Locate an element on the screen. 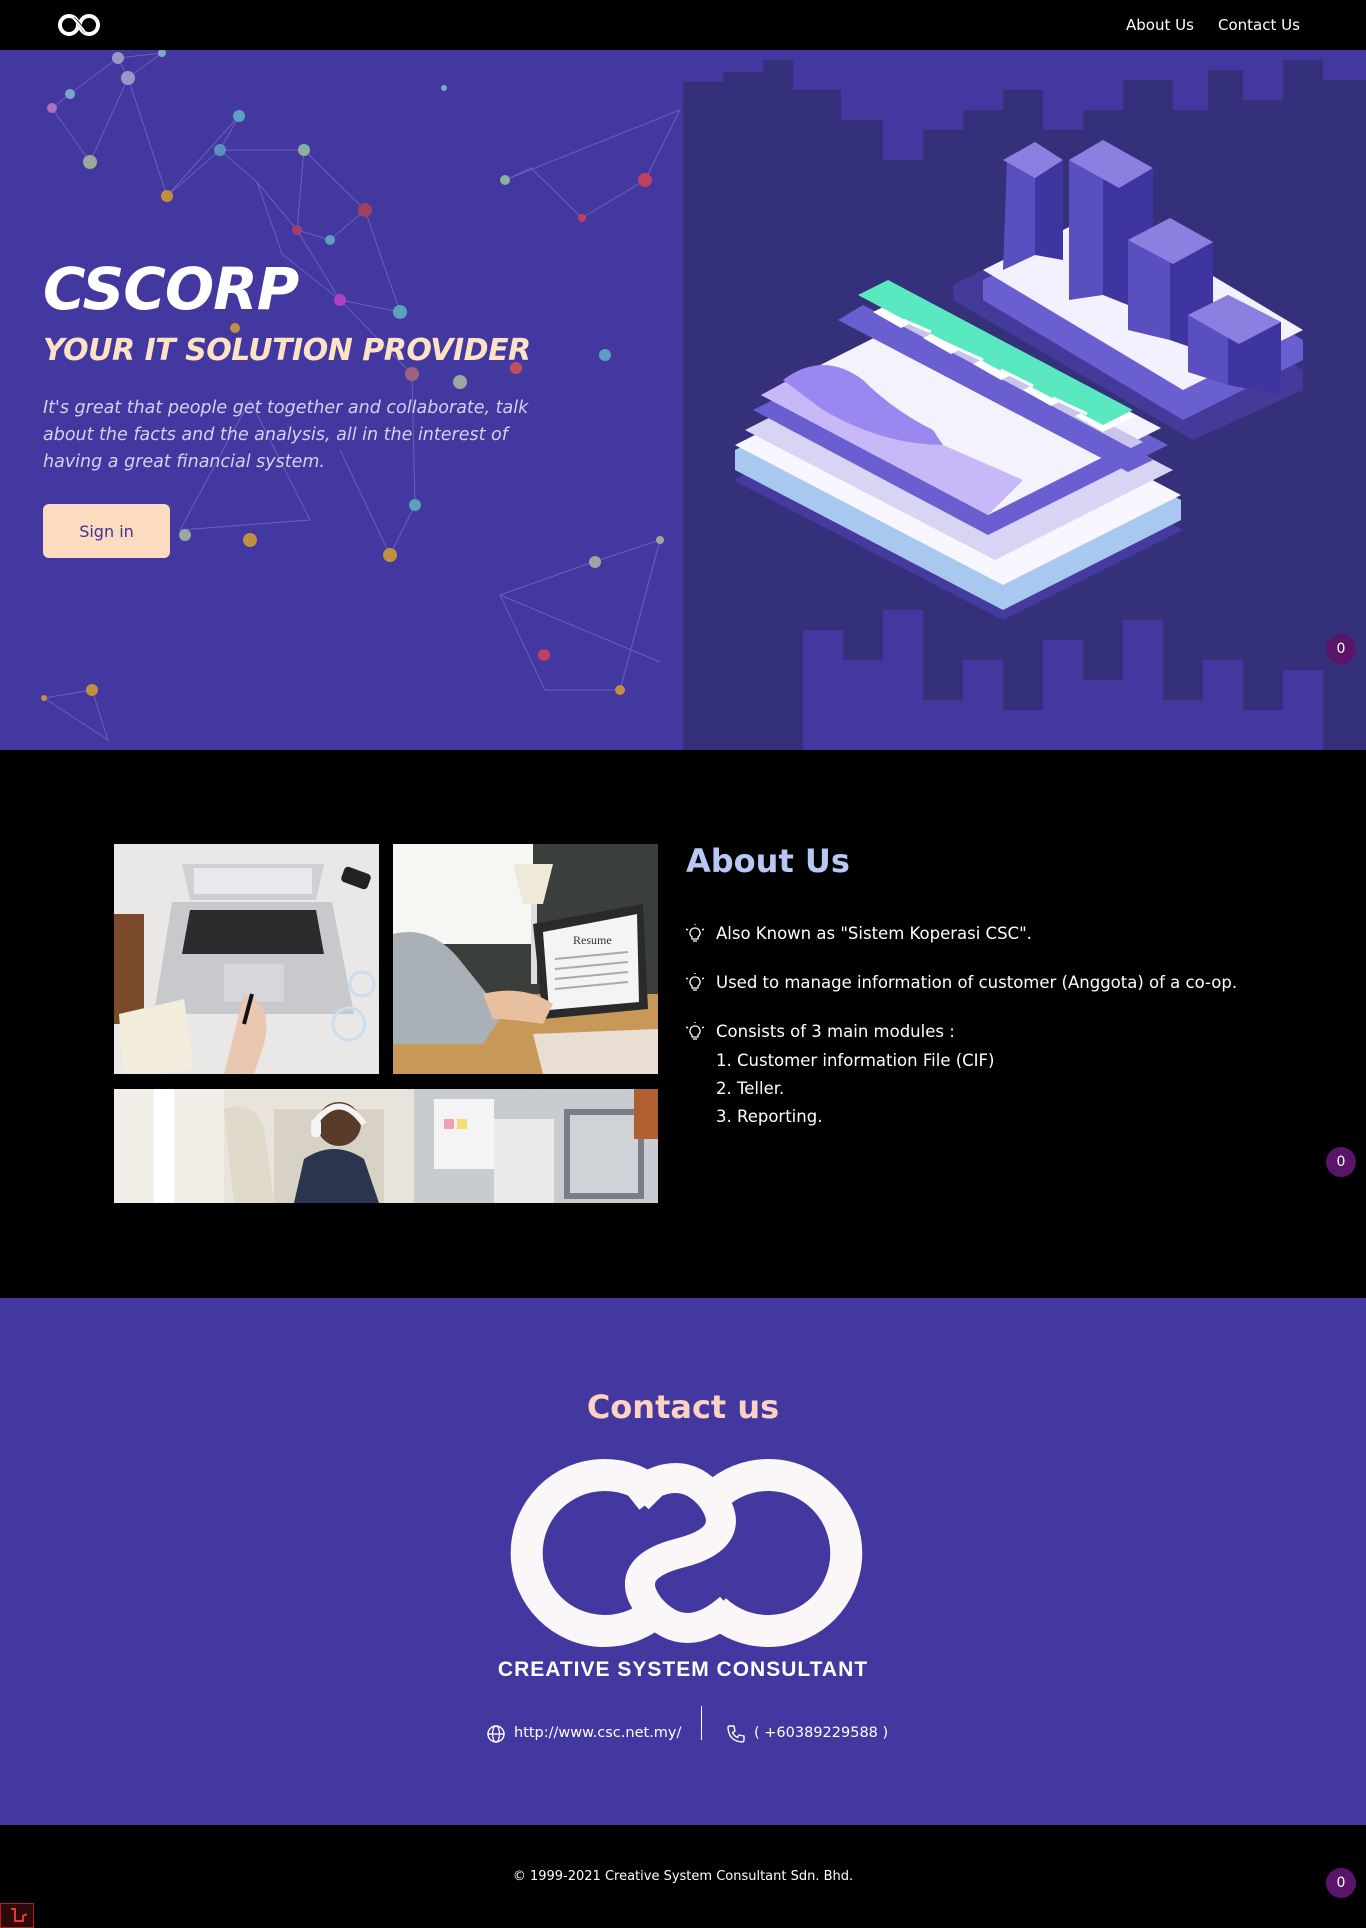 The height and width of the screenshot is (1928, 1366). laravel-debug-icon is located at coordinates (17, 1915).